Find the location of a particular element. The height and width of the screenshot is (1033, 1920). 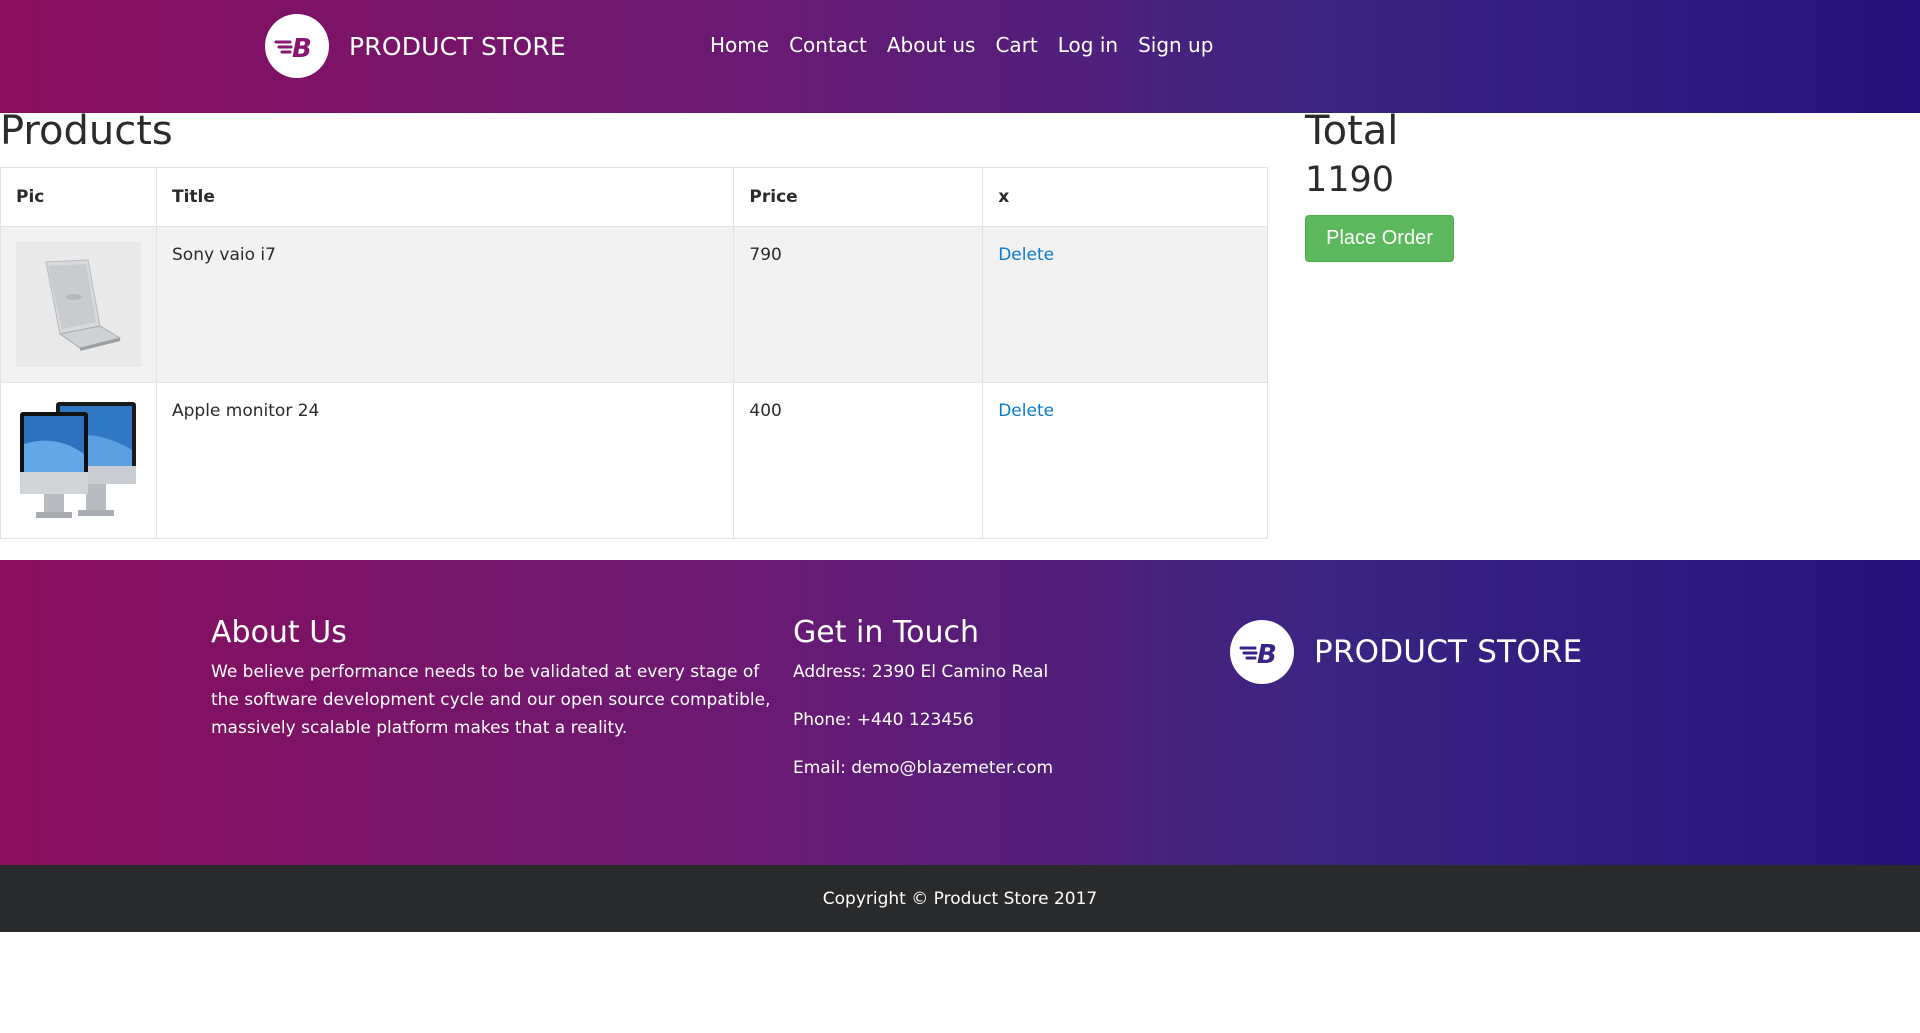

column-header-pic: Pic is located at coordinates (78, 197).